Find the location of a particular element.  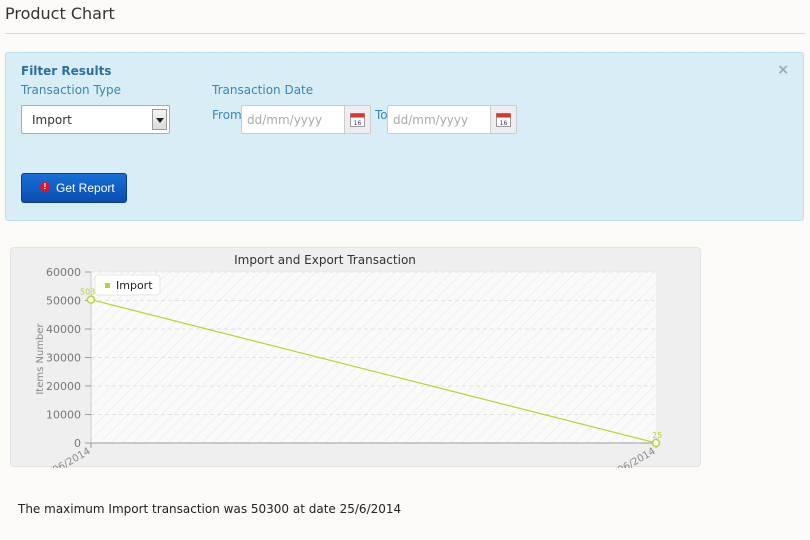

to-label: To is located at coordinates (381, 115).